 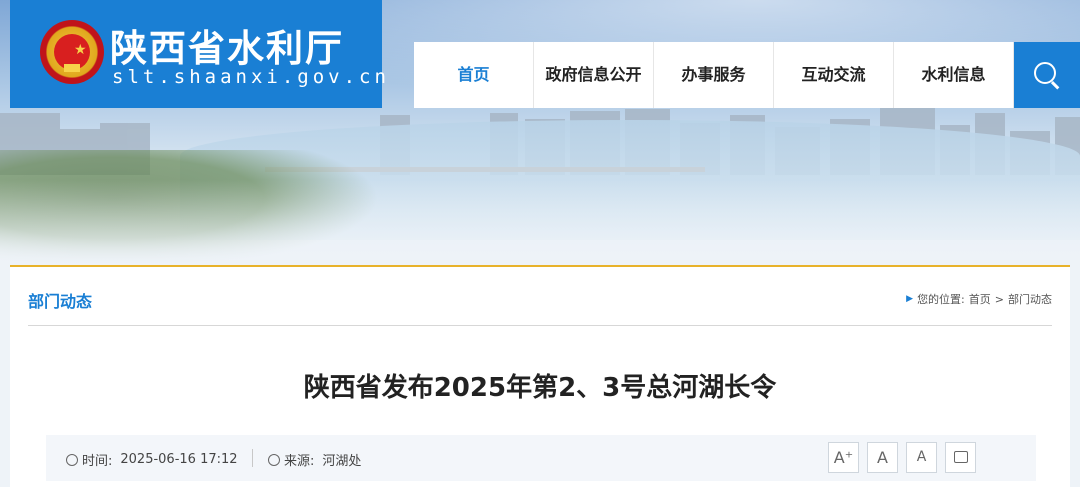 What do you see at coordinates (540, 388) in the screenshot?
I see `article-title: 陕西省发布2025年第2、3号总河湖长令` at bounding box center [540, 388].